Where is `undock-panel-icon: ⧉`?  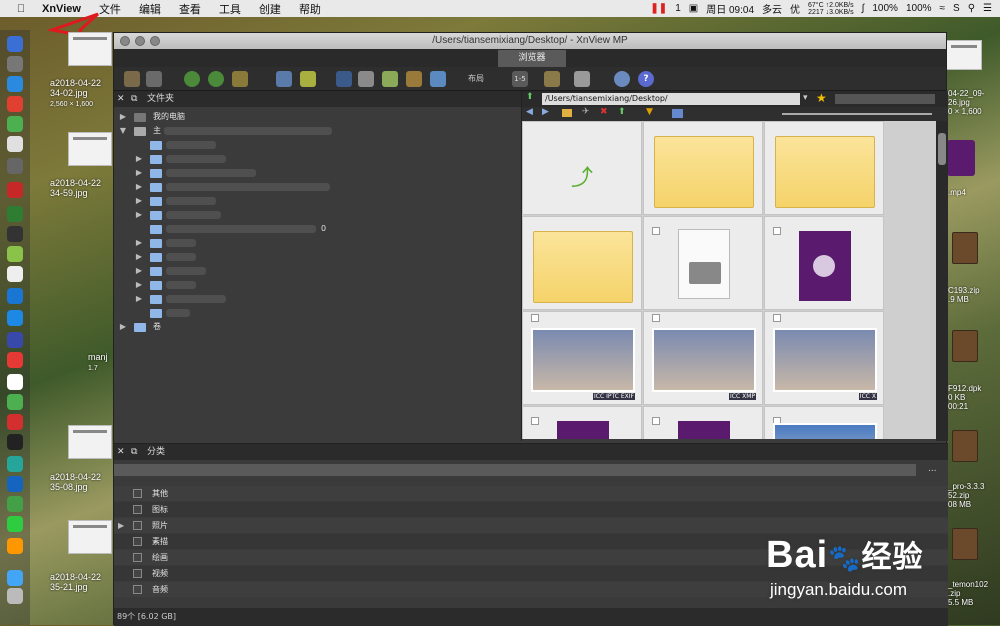
undock-panel-icon: ⧉ is located at coordinates (134, 452).